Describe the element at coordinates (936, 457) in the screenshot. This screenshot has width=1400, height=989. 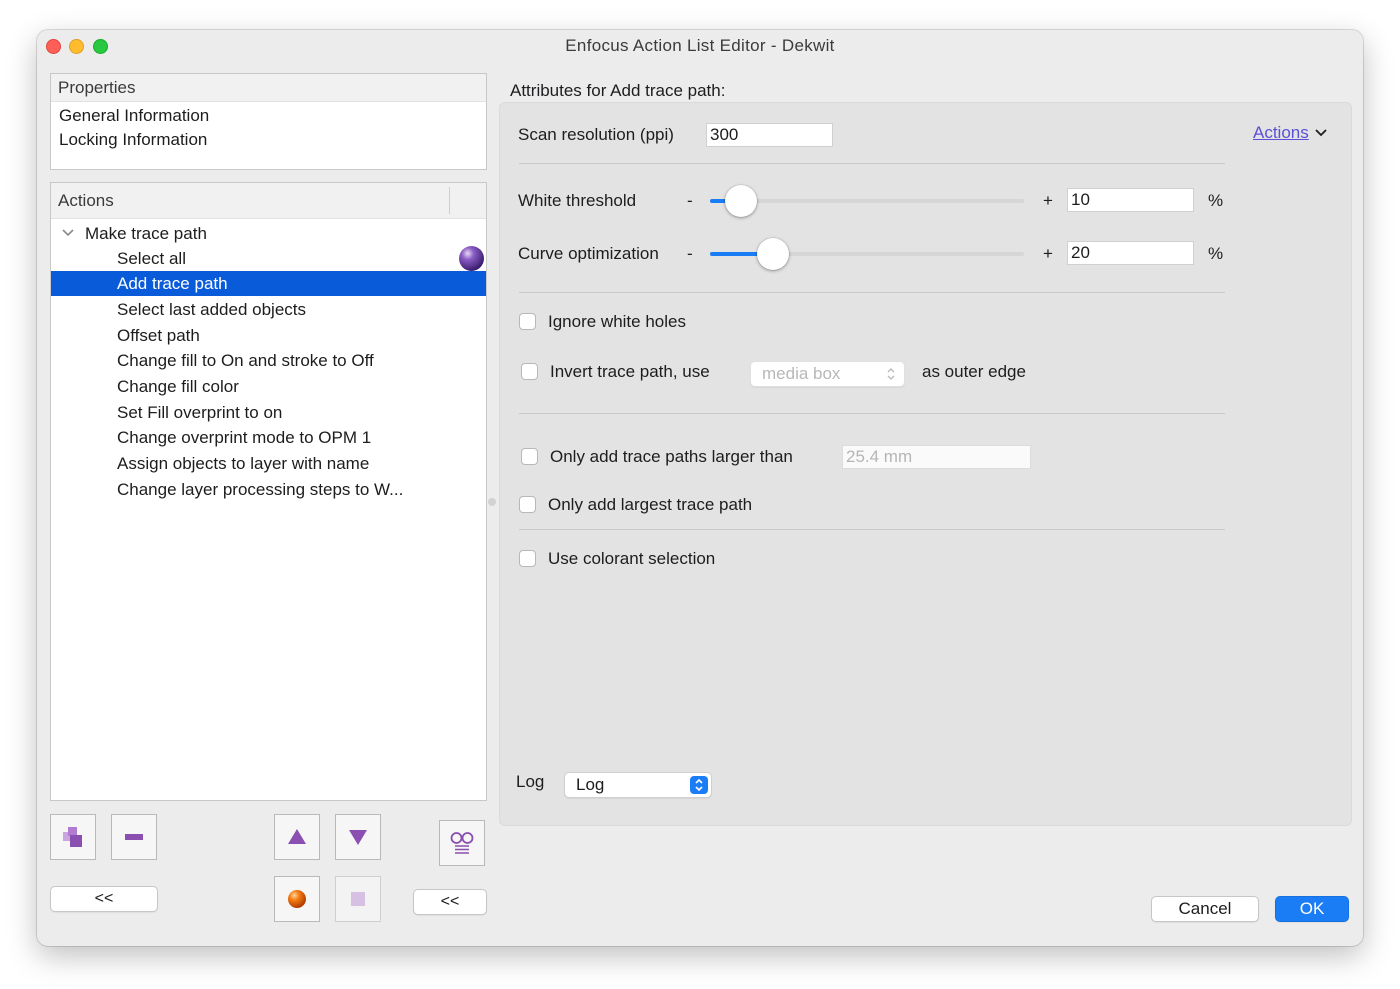
I see `min-size-input: 25.4 mm` at that location.